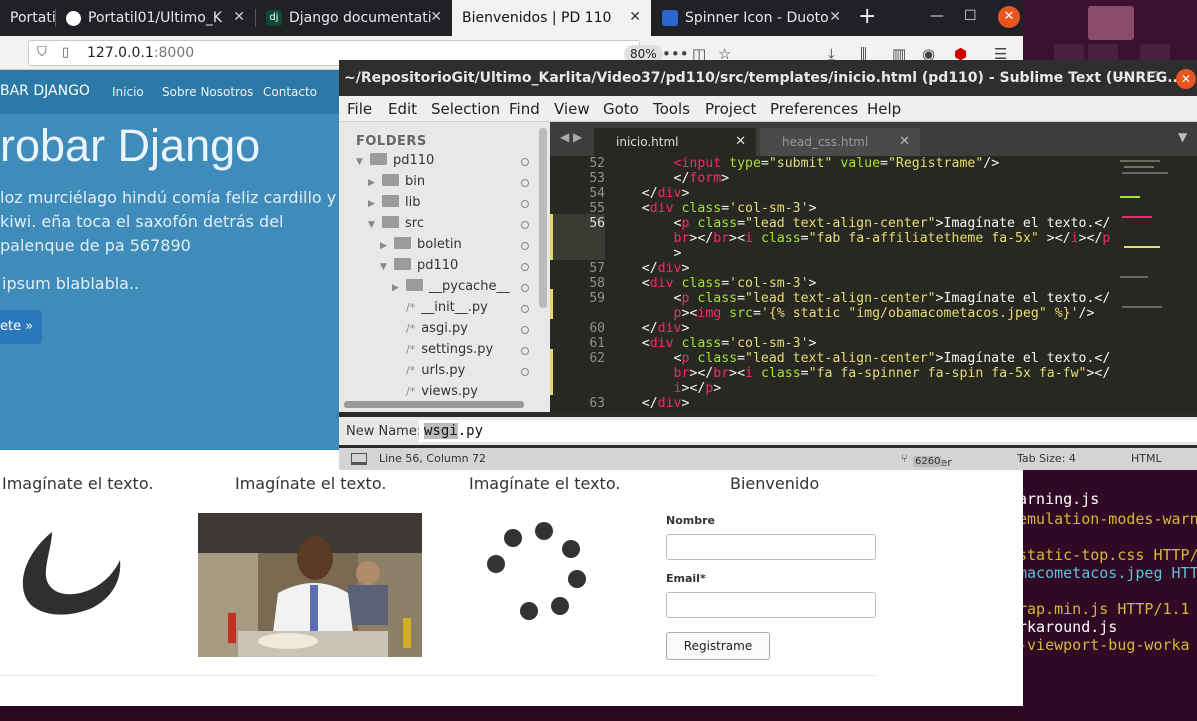 The width and height of the screenshot is (1197, 721). Describe the element at coordinates (597, 328) in the screenshot. I see `line-number: 60` at that location.